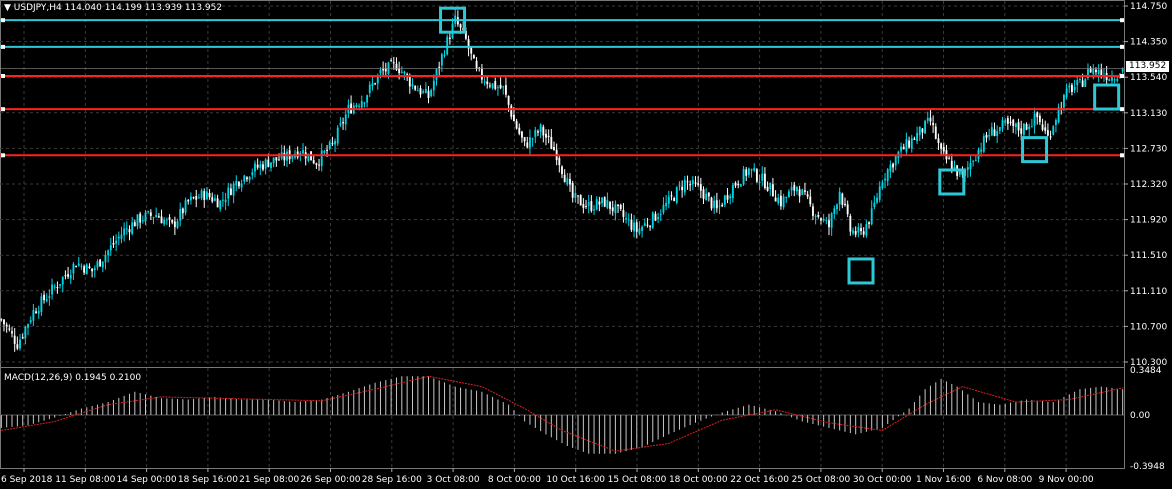  I want to click on x-tick-label: 21 Sep 08:00, so click(269, 480).